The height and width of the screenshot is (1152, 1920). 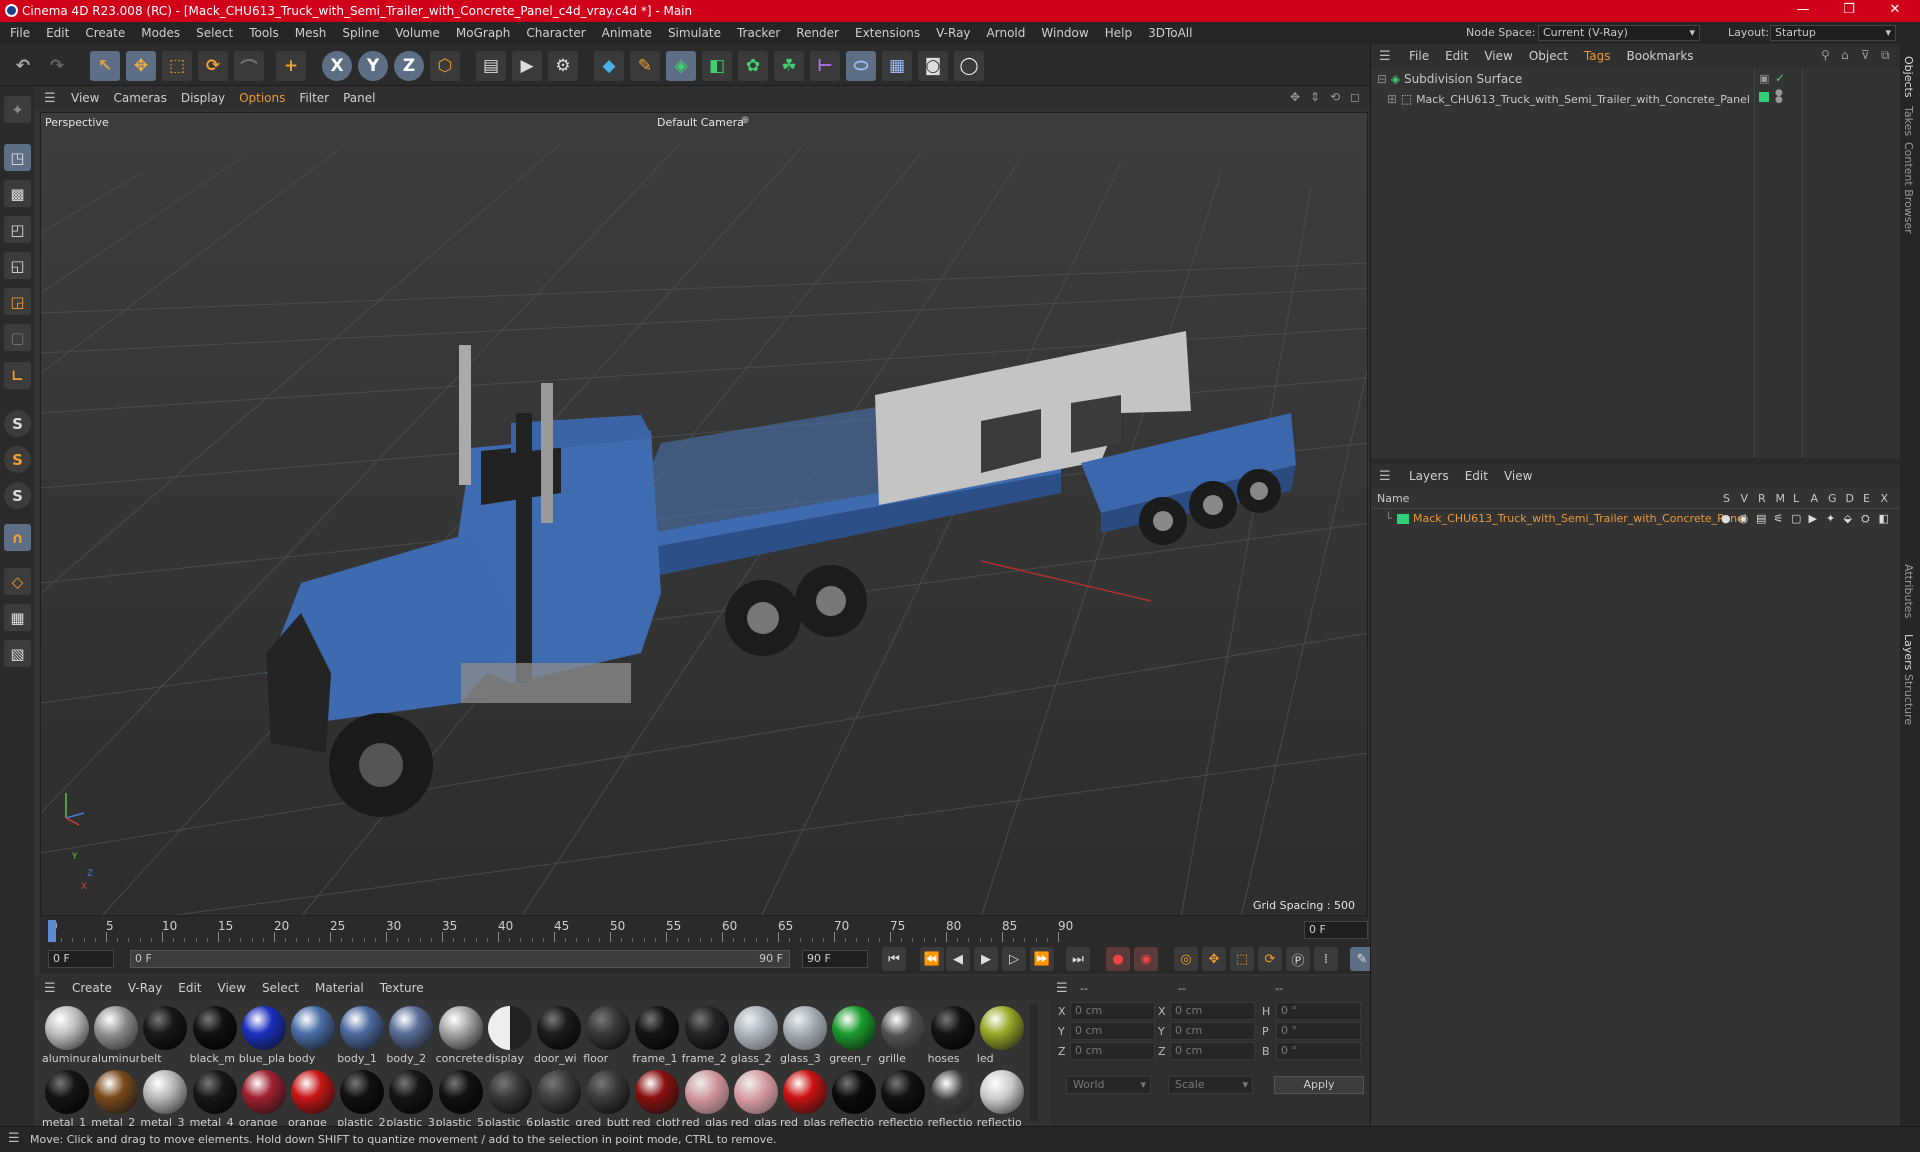 I want to click on minimize-button: —, so click(x=1803, y=11).